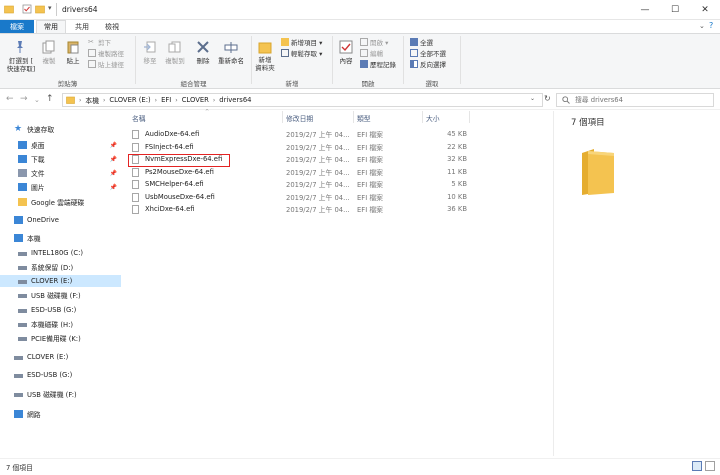  I want to click on new-folder-icon, so click(40, 9).